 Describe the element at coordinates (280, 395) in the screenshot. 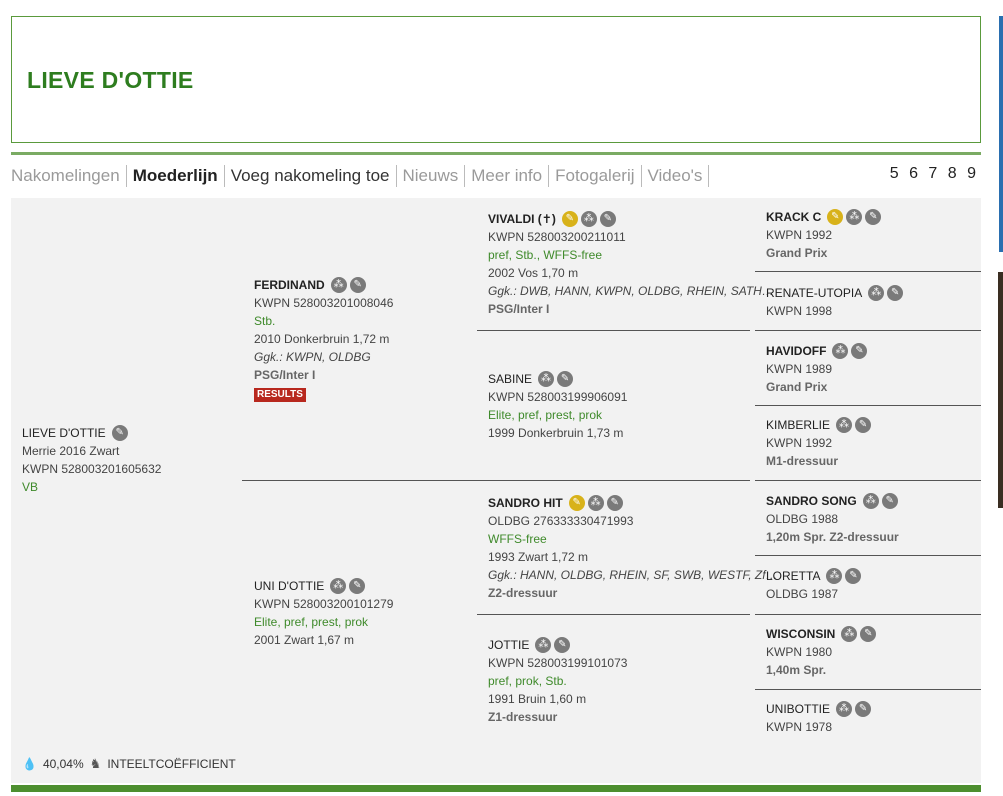

I see `results-badge: RESULTS` at that location.